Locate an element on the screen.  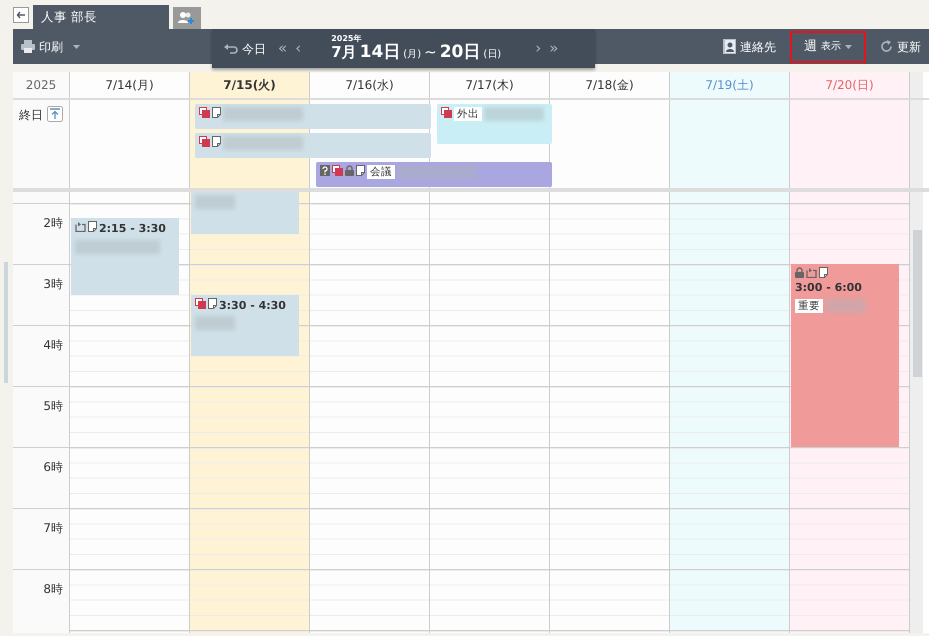
undo-icon is located at coordinates (231, 48).